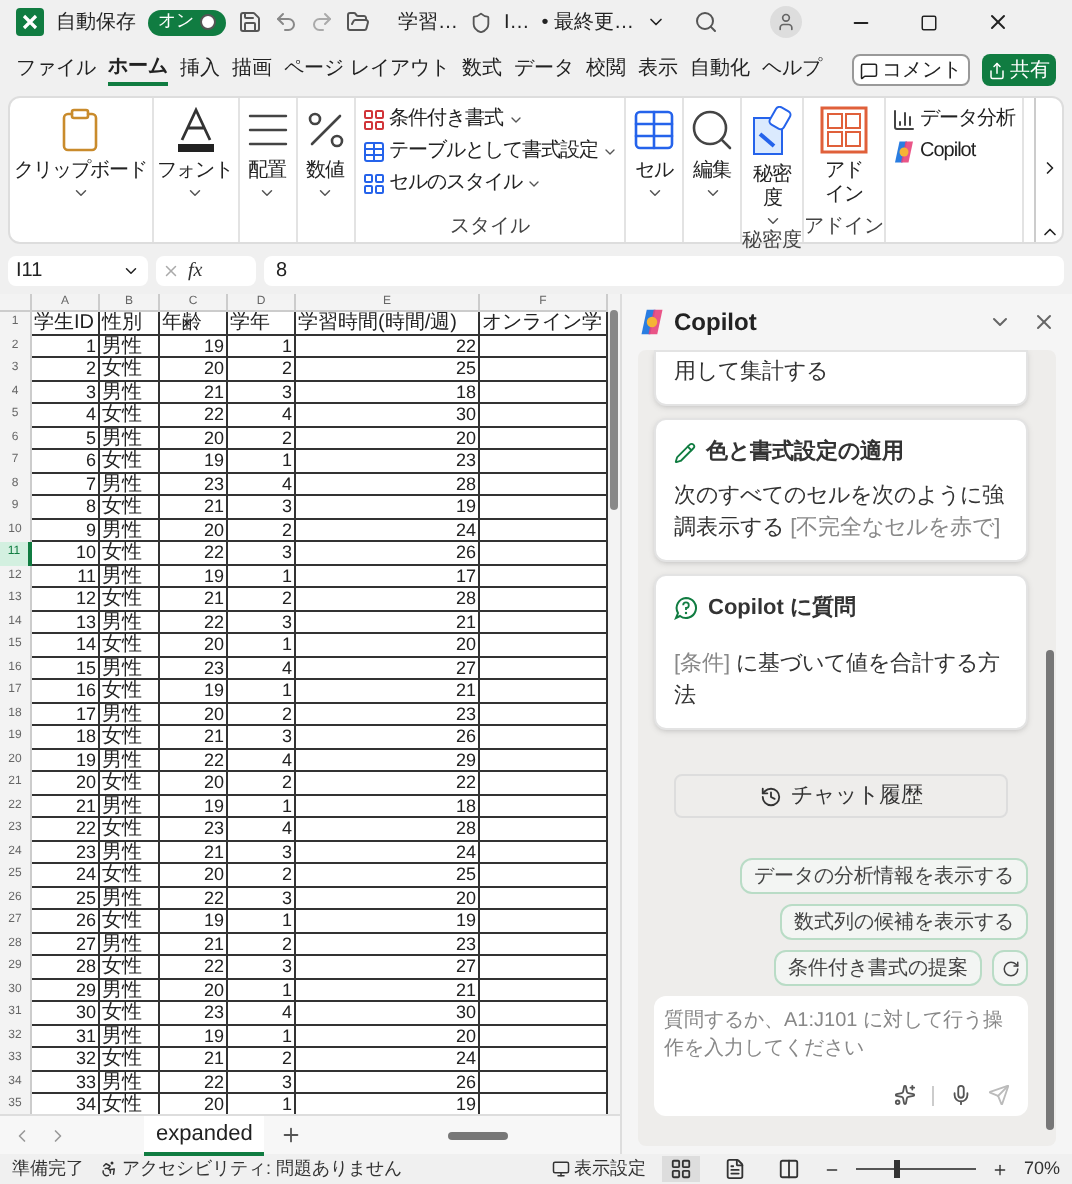 This screenshot has width=1072, height=1184. Describe the element at coordinates (194, 829) in the screenshot. I see `table-cell: 23` at that location.